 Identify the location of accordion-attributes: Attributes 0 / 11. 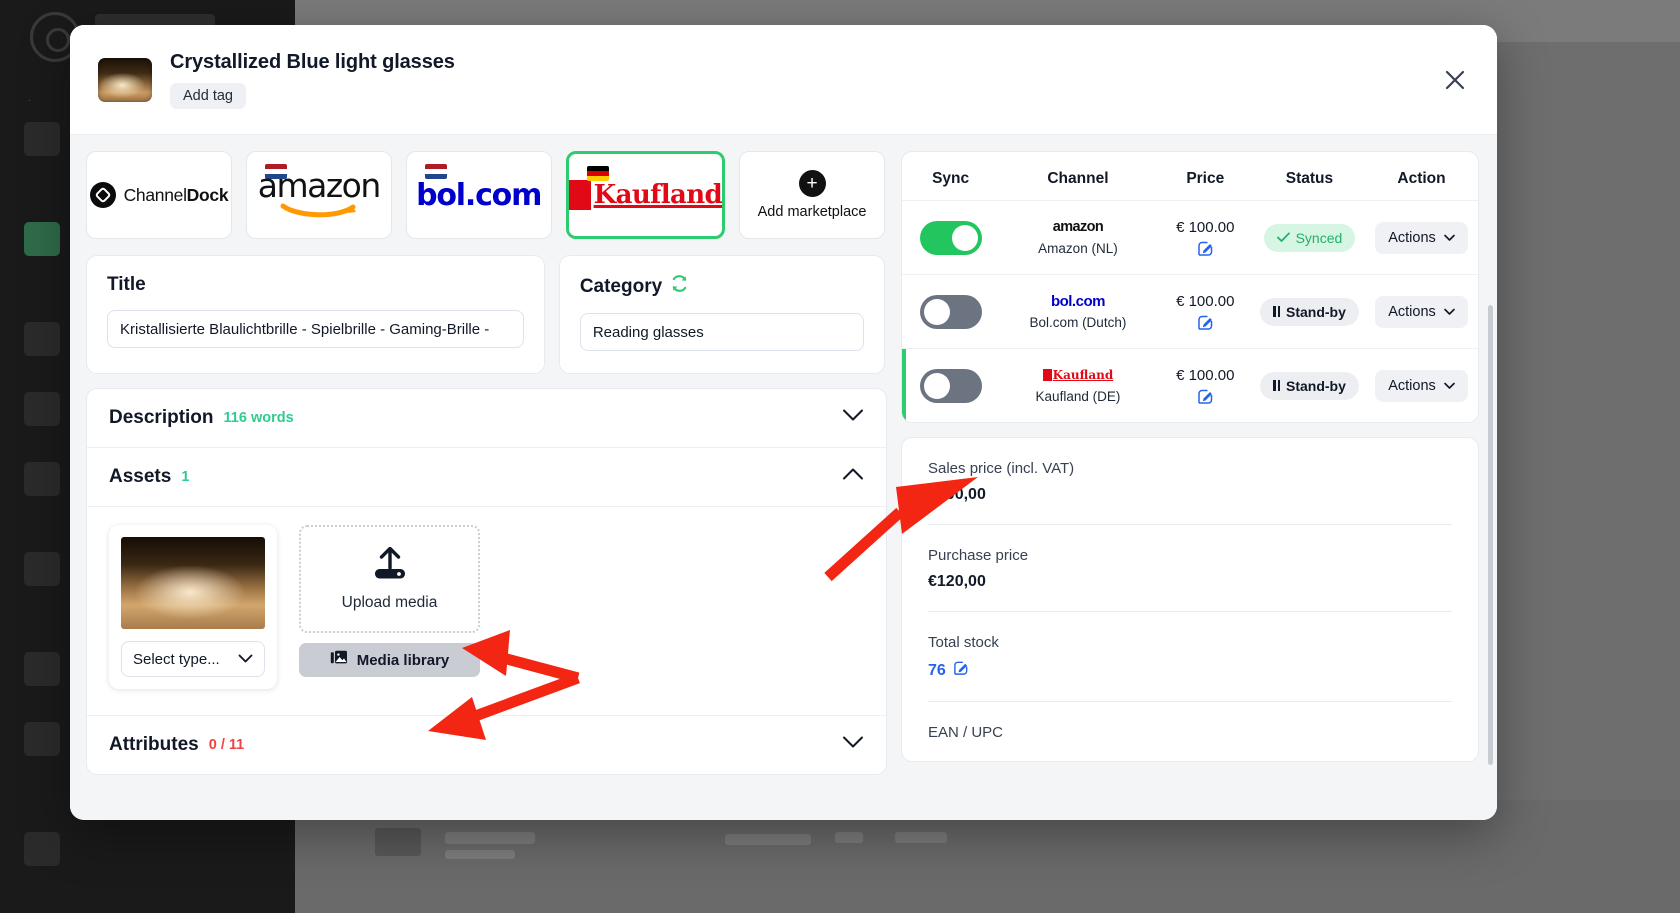
(486, 745).